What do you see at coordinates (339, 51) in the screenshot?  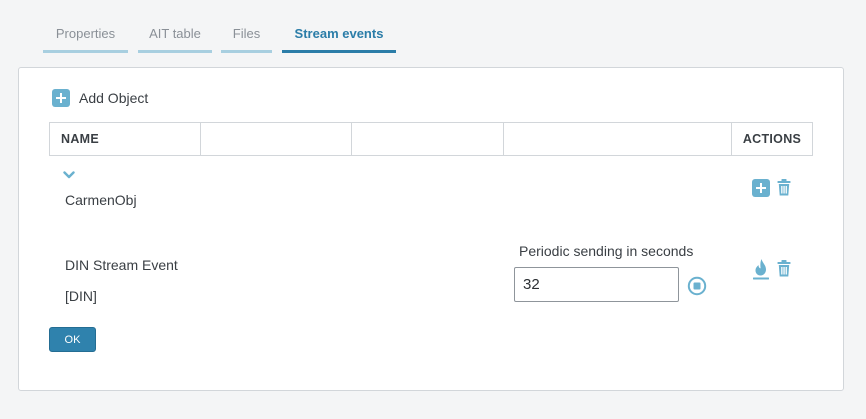 I see `tab-stream-events-underline` at bounding box center [339, 51].